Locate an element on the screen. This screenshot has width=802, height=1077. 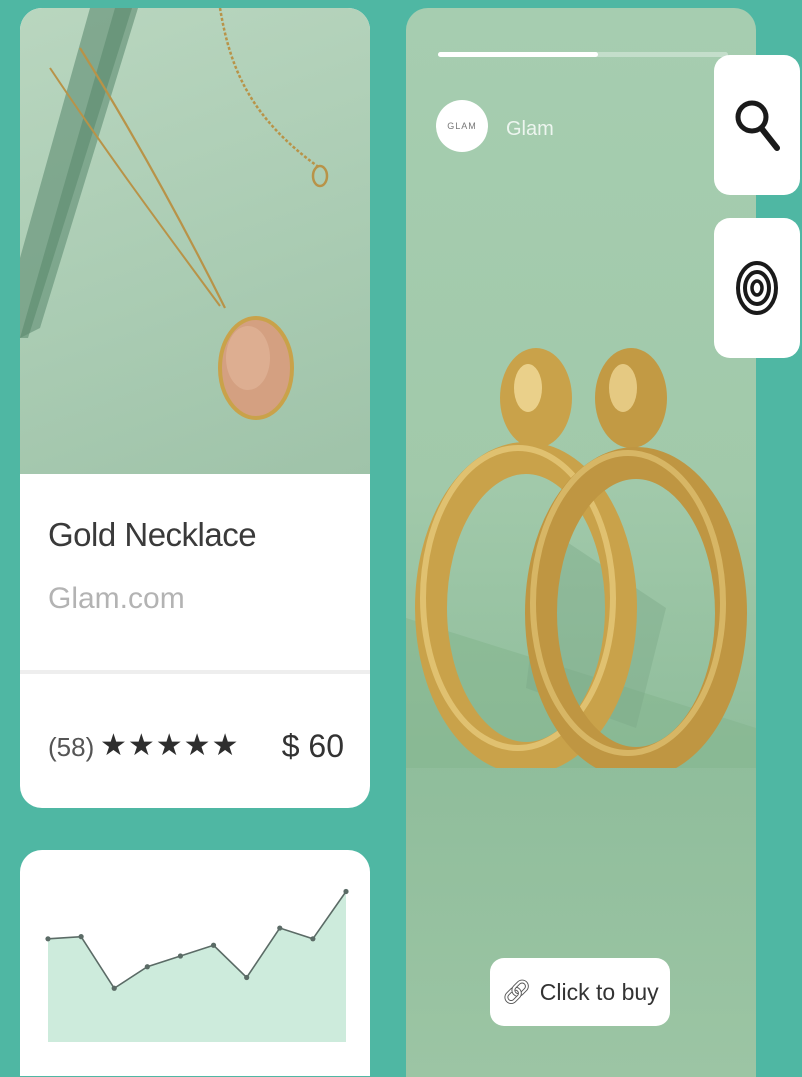
target-button is located at coordinates (757, 288).